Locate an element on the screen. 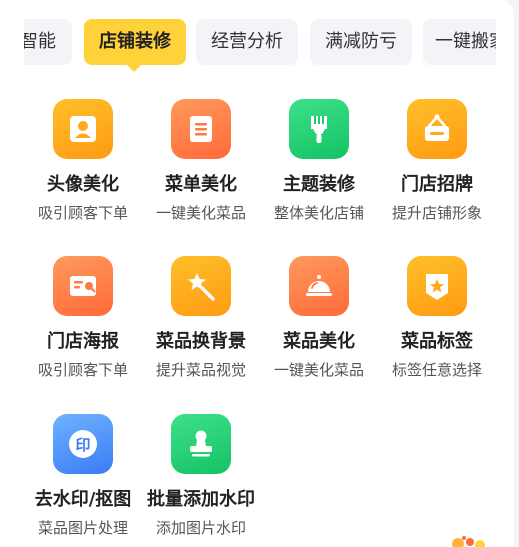  menu-list-icon is located at coordinates (201, 129).